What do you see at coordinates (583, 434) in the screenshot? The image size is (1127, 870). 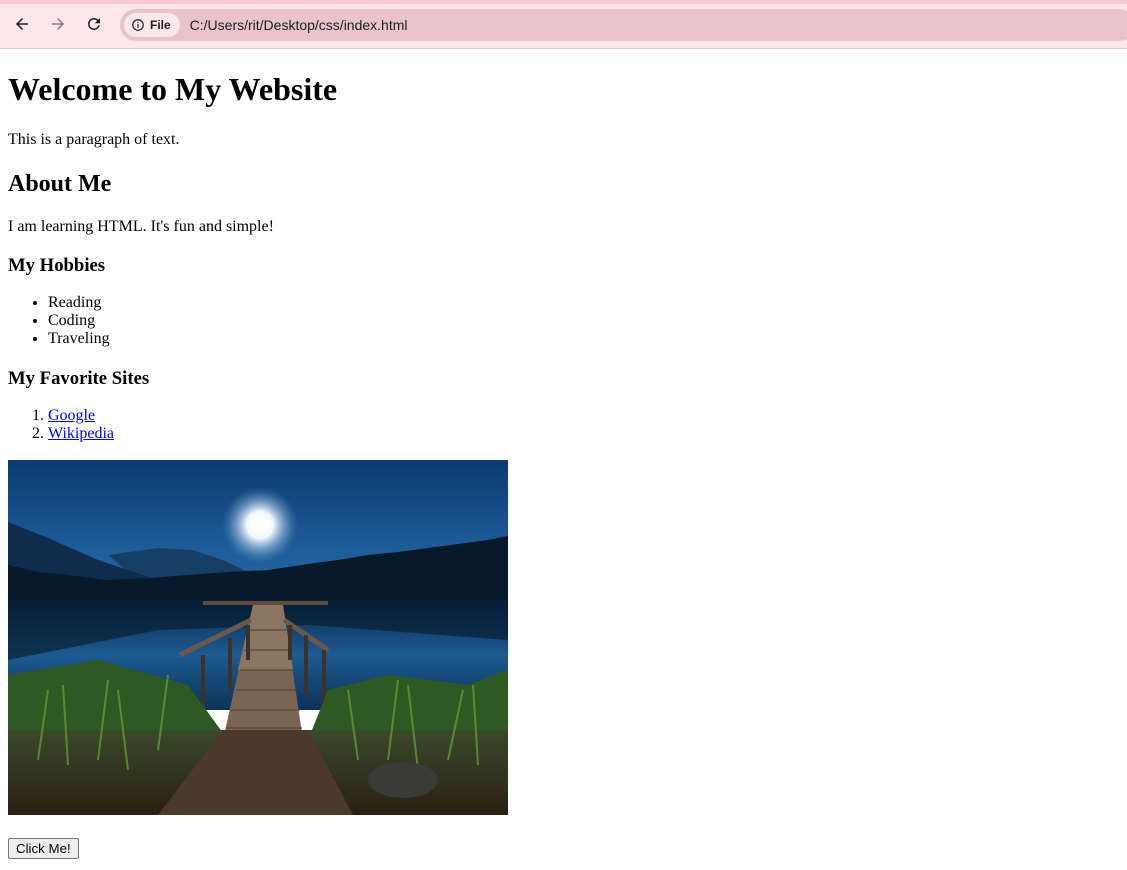 I see `list-item: Wikipedia` at bounding box center [583, 434].